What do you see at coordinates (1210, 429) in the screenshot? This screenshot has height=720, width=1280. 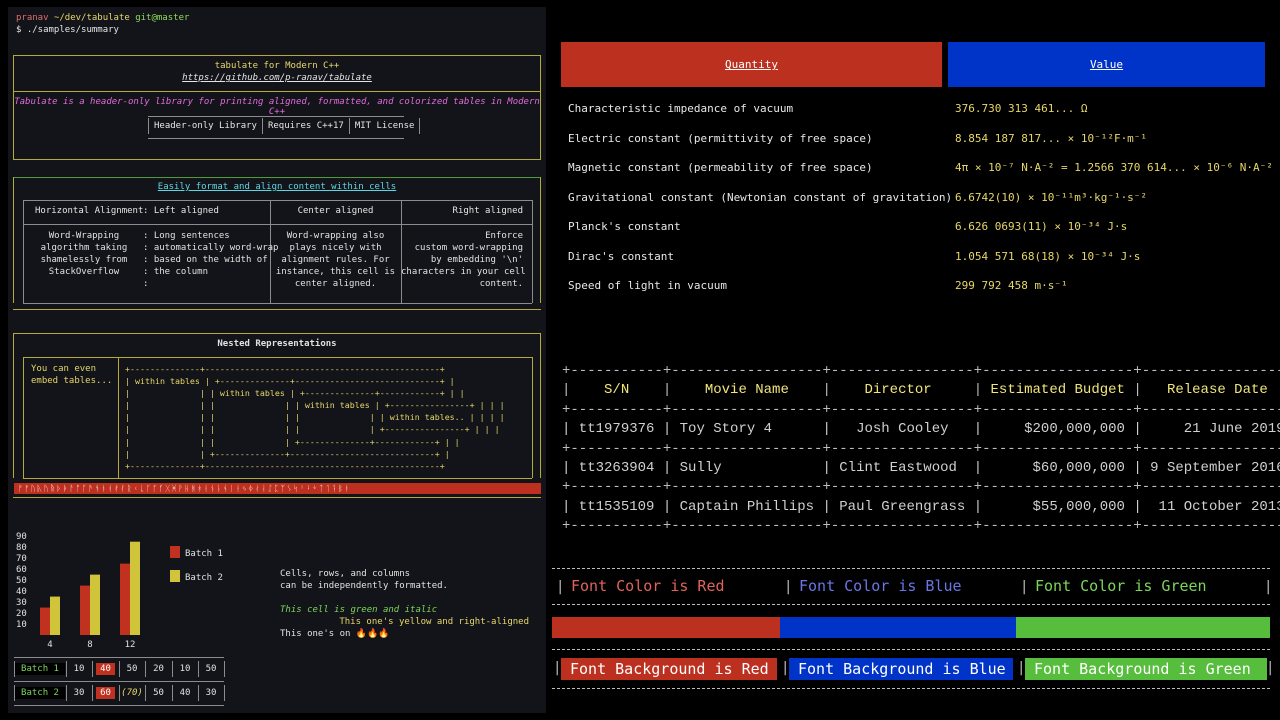 I see `movie-cell: 21 June 2019` at bounding box center [1210, 429].